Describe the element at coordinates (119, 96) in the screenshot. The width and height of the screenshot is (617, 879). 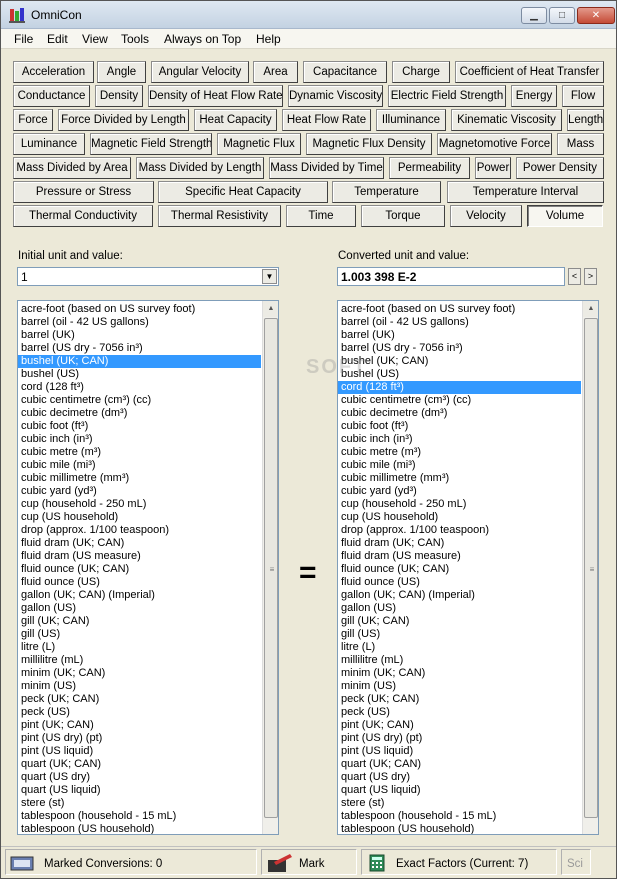
I see `category-button-density: Density` at that location.